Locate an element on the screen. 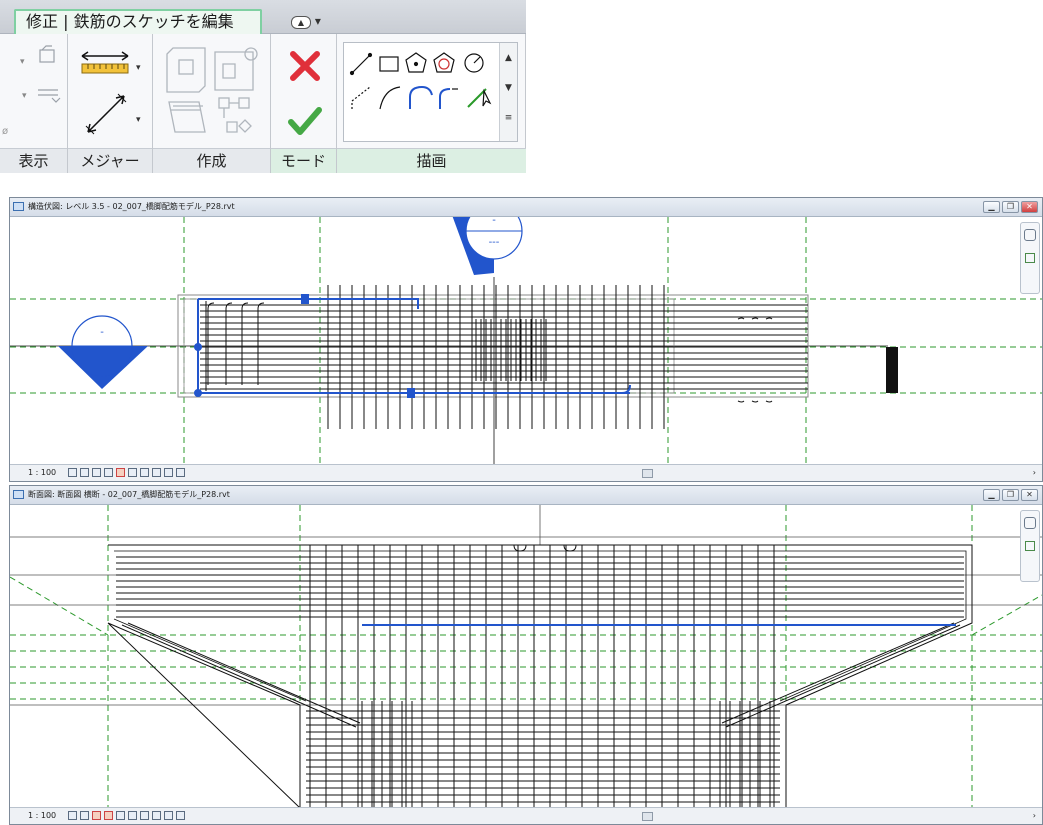 Image resolution: width=1043 pixels, height=825 pixels. panel-measure-label: メジャー is located at coordinates (110, 160).